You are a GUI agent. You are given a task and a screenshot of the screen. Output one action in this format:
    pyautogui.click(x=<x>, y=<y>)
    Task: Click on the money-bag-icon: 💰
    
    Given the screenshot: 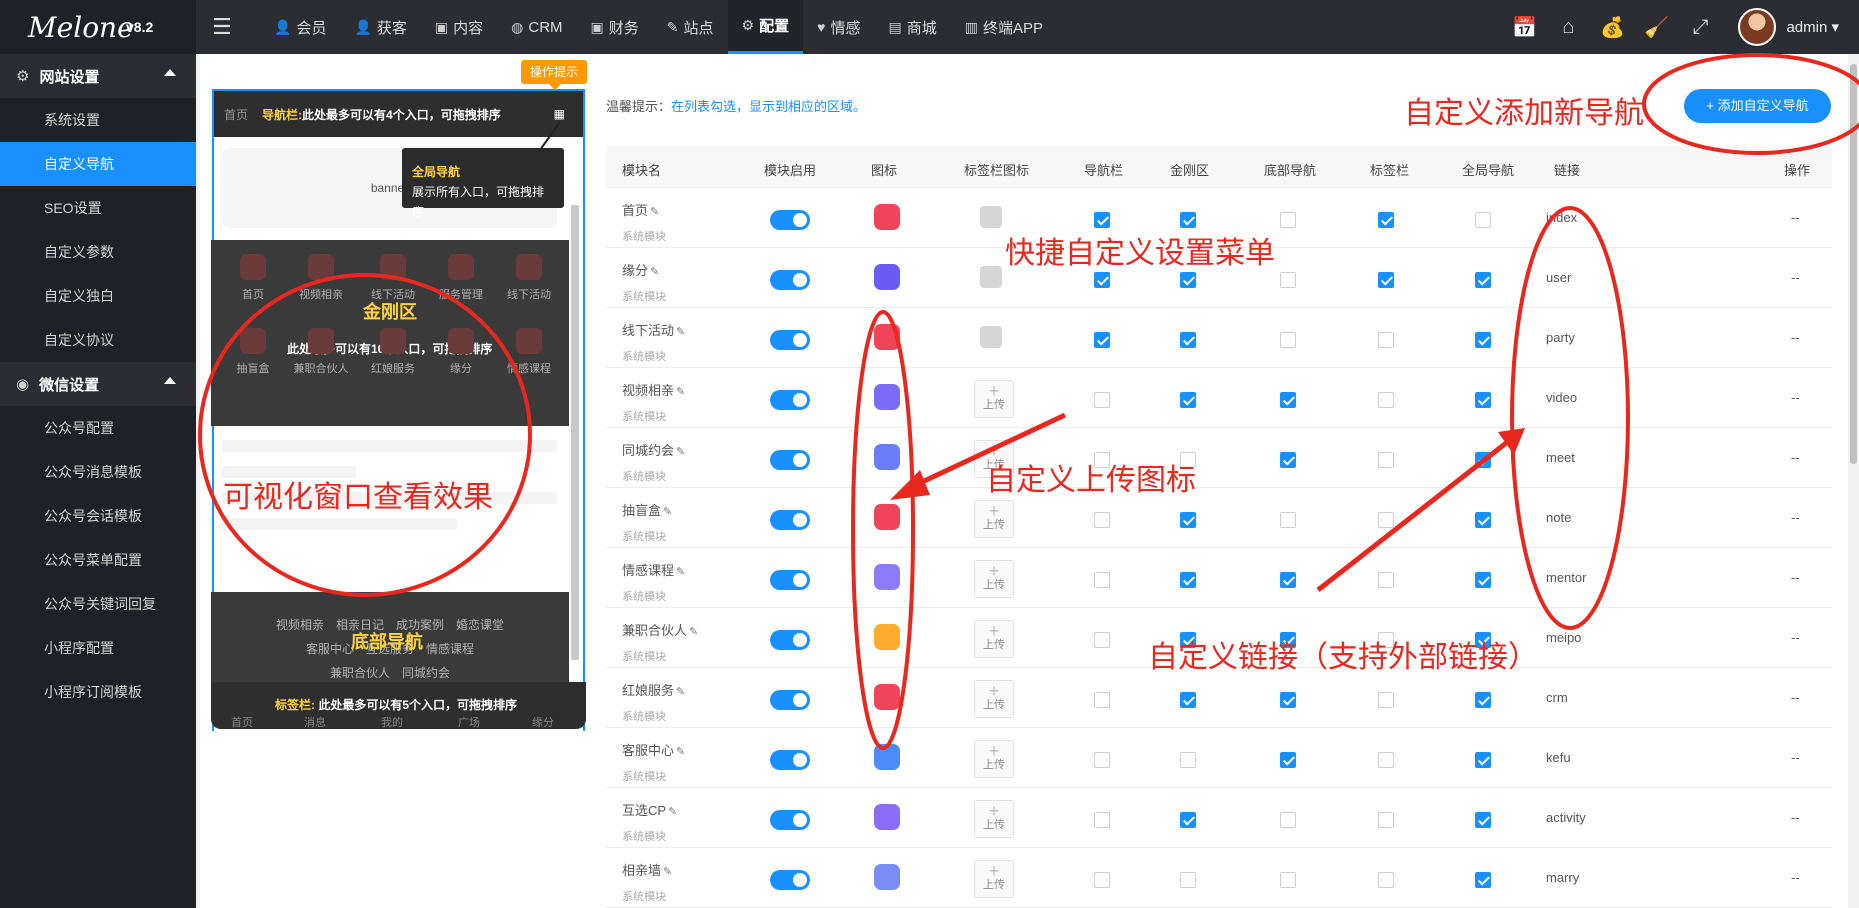 What is the action you would take?
    pyautogui.click(x=1612, y=27)
    